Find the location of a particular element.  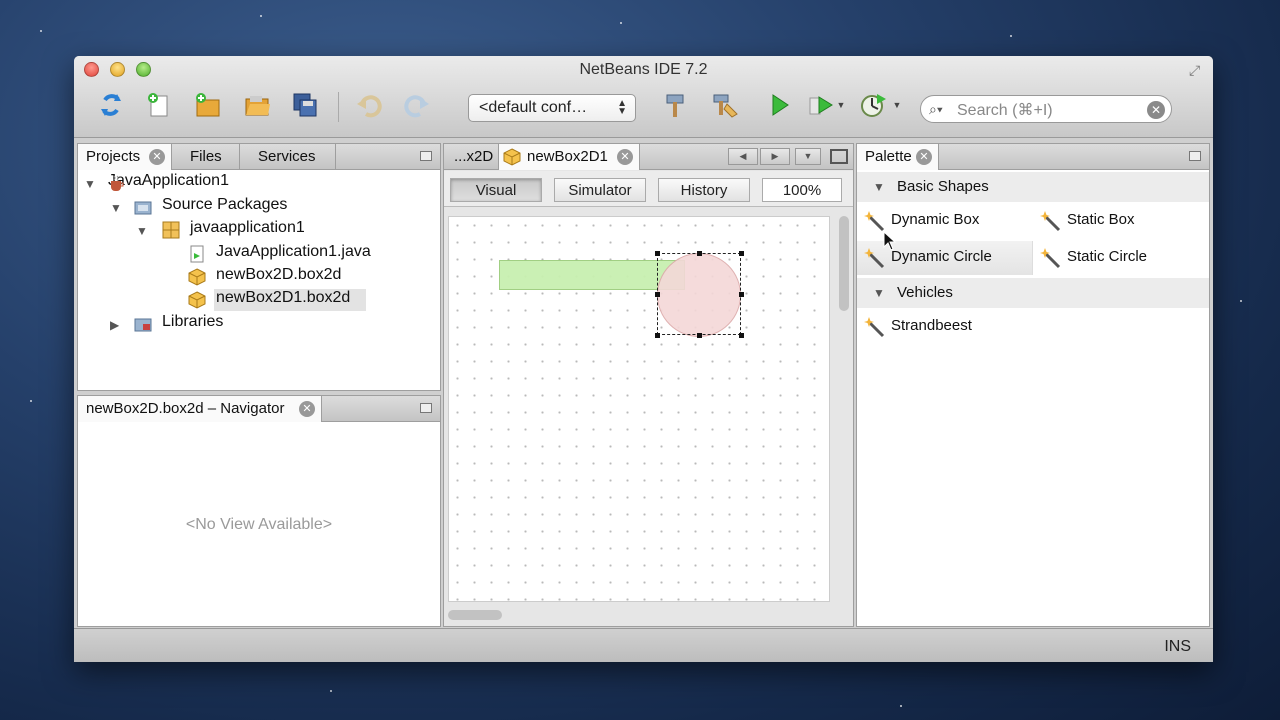

tree-item-box2d1-file: newBox2D1.box2d is located at coordinates (290, 300).